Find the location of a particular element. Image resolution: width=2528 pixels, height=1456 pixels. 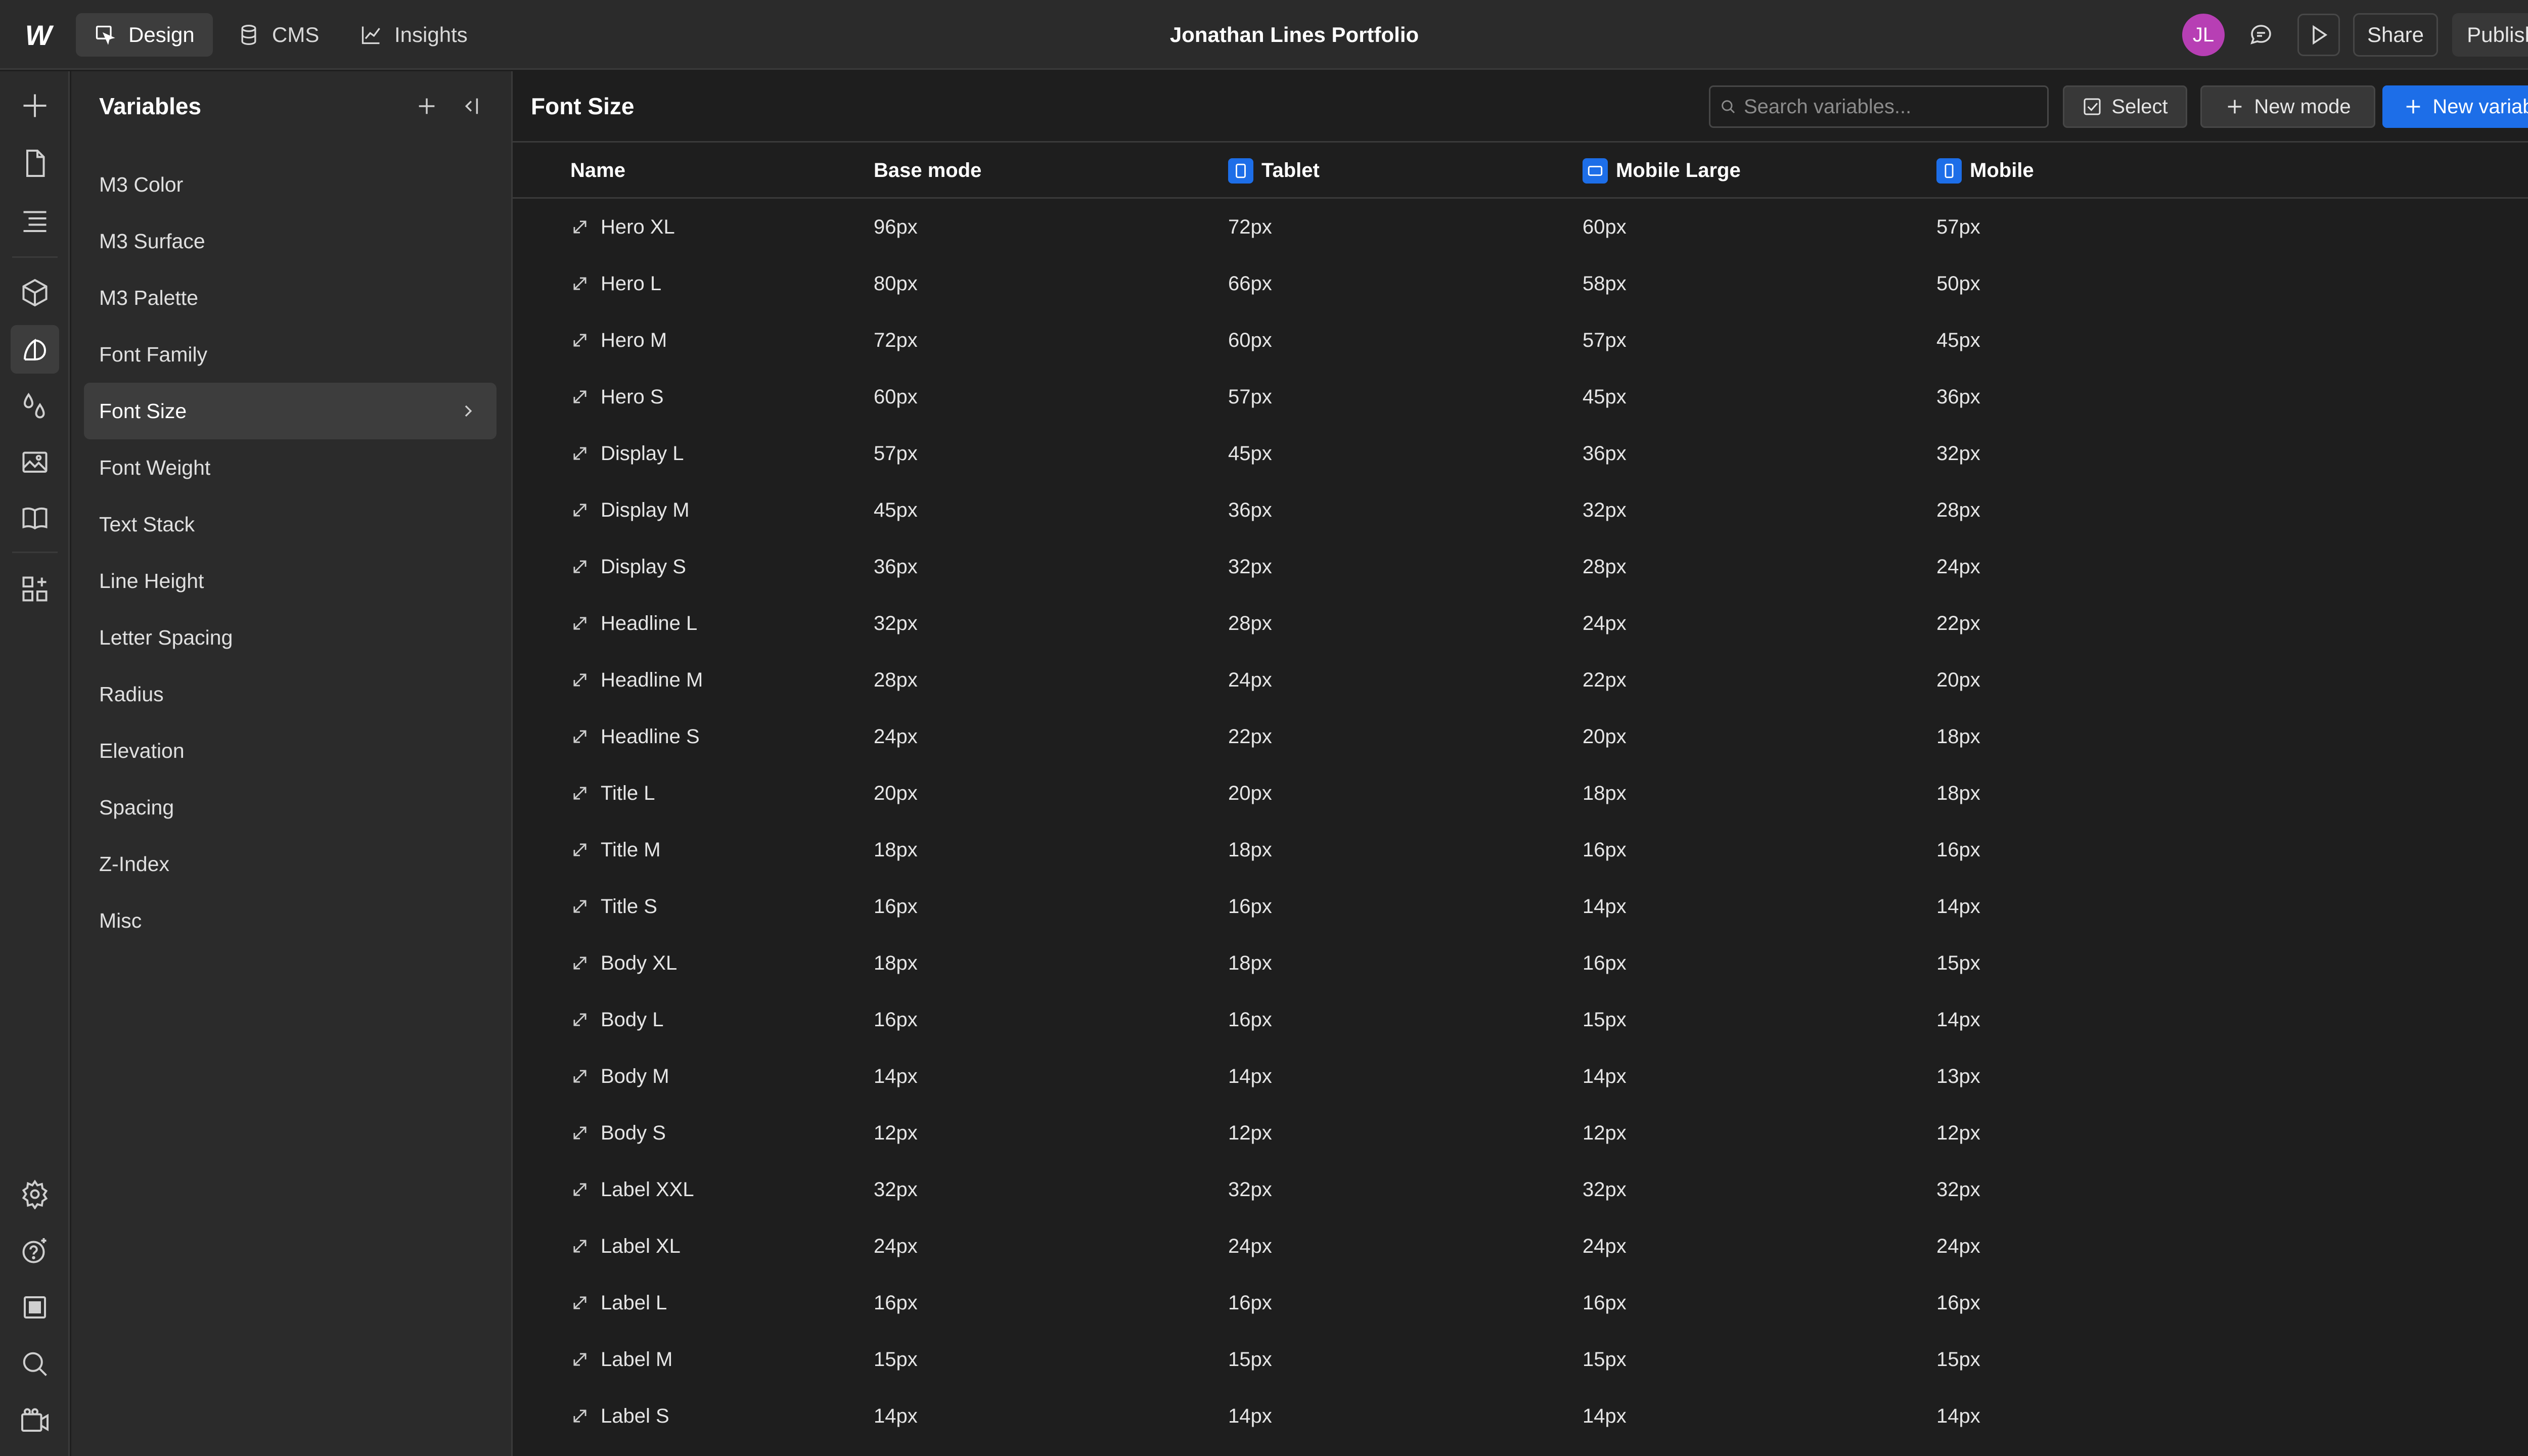

mobile-large-value: 24px is located at coordinates (1760, 1246).